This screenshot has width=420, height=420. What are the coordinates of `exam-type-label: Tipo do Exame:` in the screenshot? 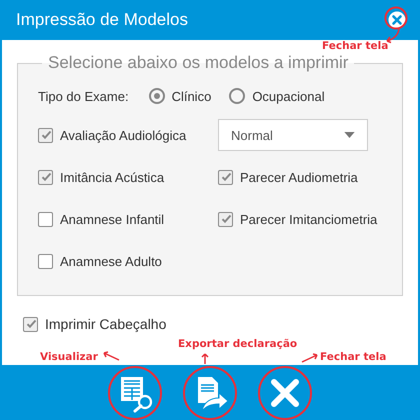 It's located at (83, 96).